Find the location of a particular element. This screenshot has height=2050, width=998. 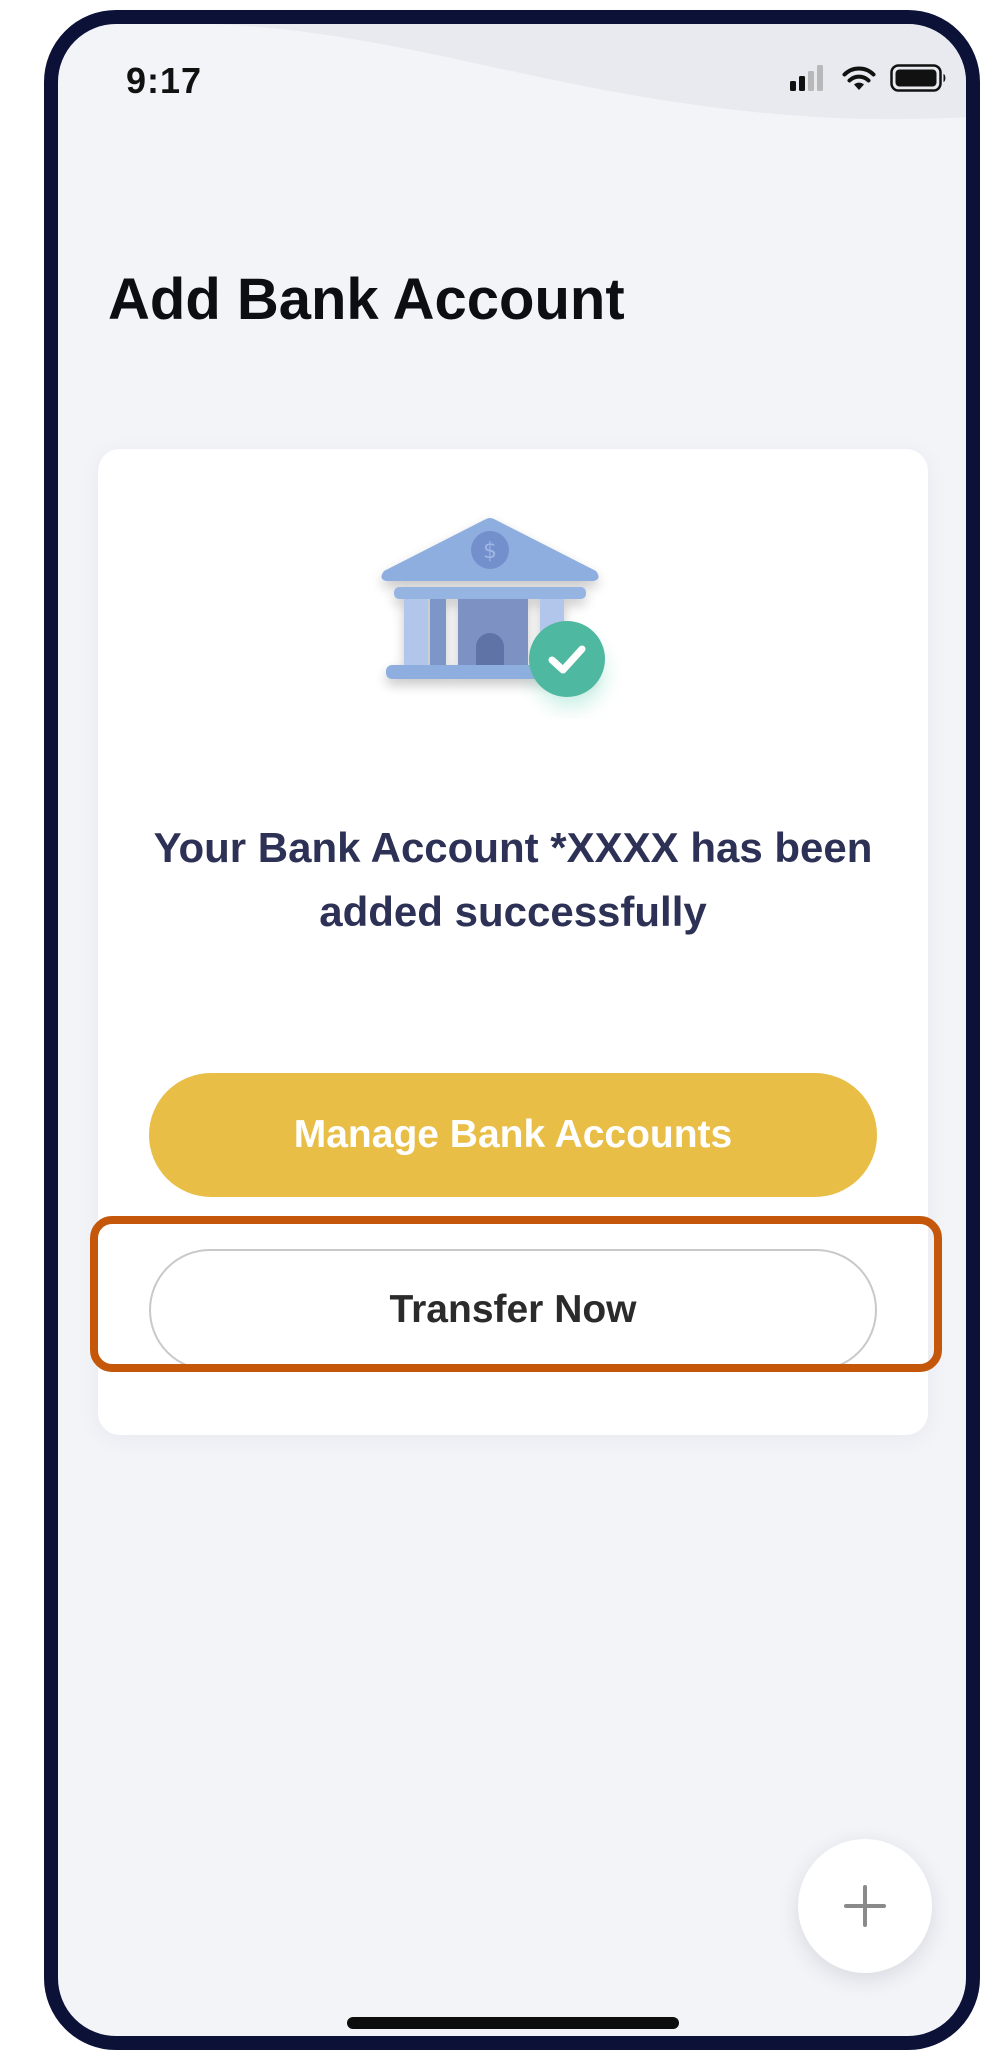

wifi-icon is located at coordinates (859, 78).